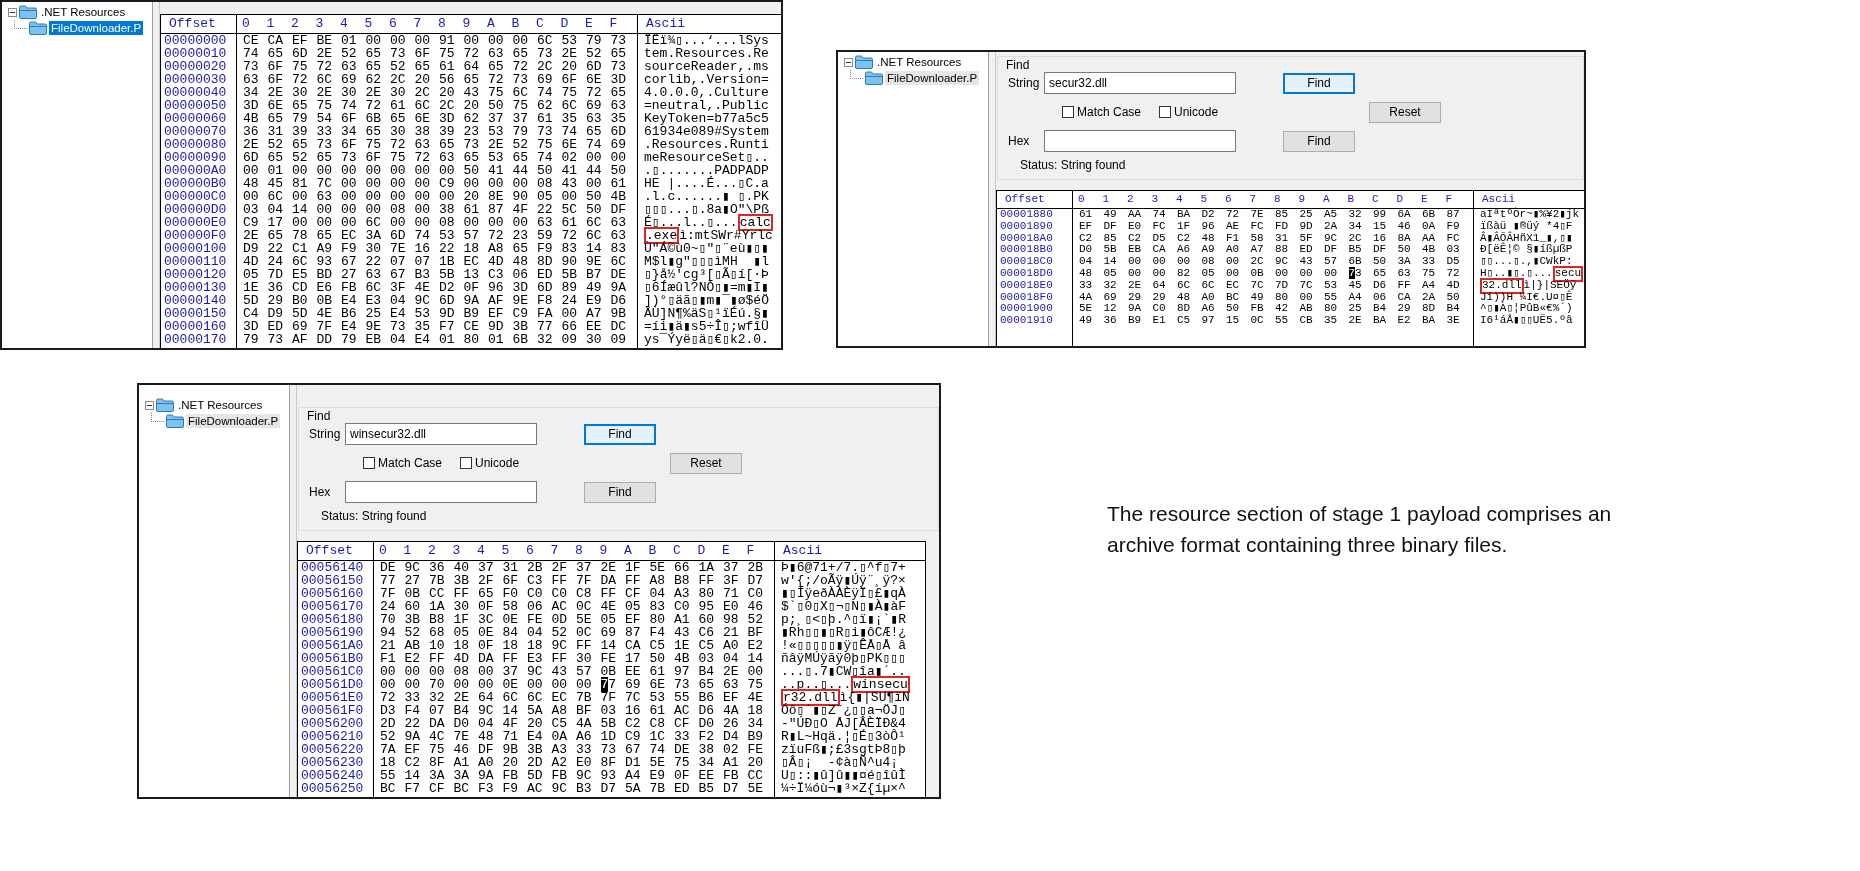  I want to click on hex-byte: 48, so click(486, 736).